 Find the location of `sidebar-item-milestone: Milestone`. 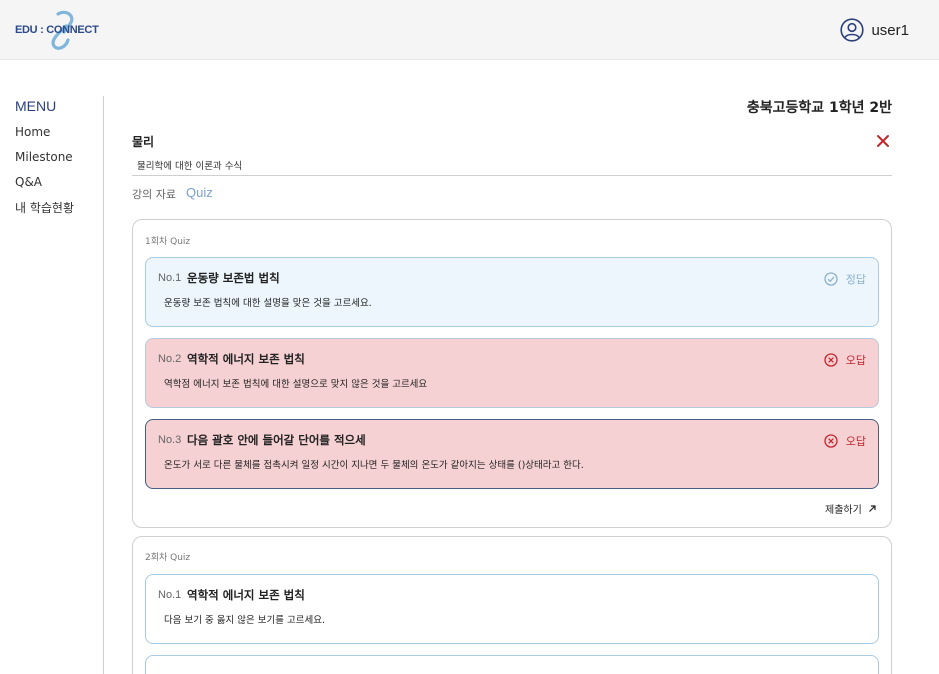

sidebar-item-milestone: Milestone is located at coordinates (44, 157).